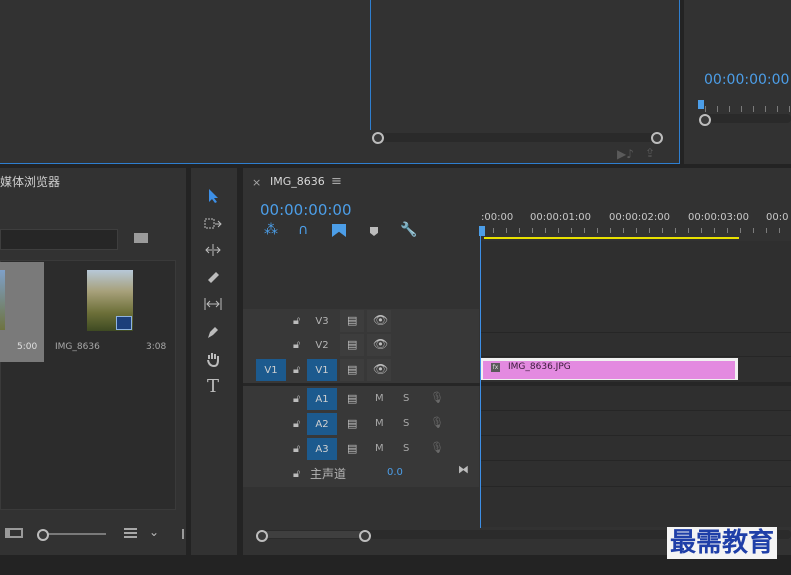  I want to click on master-volume-value: 0.0, so click(395, 472).